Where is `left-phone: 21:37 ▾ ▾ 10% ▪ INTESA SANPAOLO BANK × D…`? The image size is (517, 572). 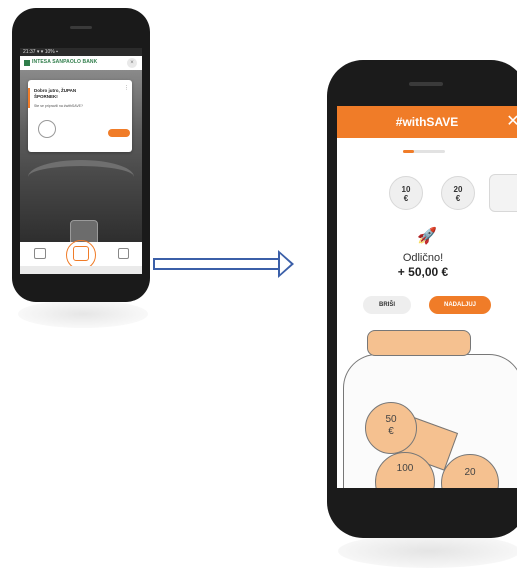
left-phone: 21:37 ▾ ▾ 10% ▪ INTESA SANPAOLO BANK × D… is located at coordinates (81, 155).